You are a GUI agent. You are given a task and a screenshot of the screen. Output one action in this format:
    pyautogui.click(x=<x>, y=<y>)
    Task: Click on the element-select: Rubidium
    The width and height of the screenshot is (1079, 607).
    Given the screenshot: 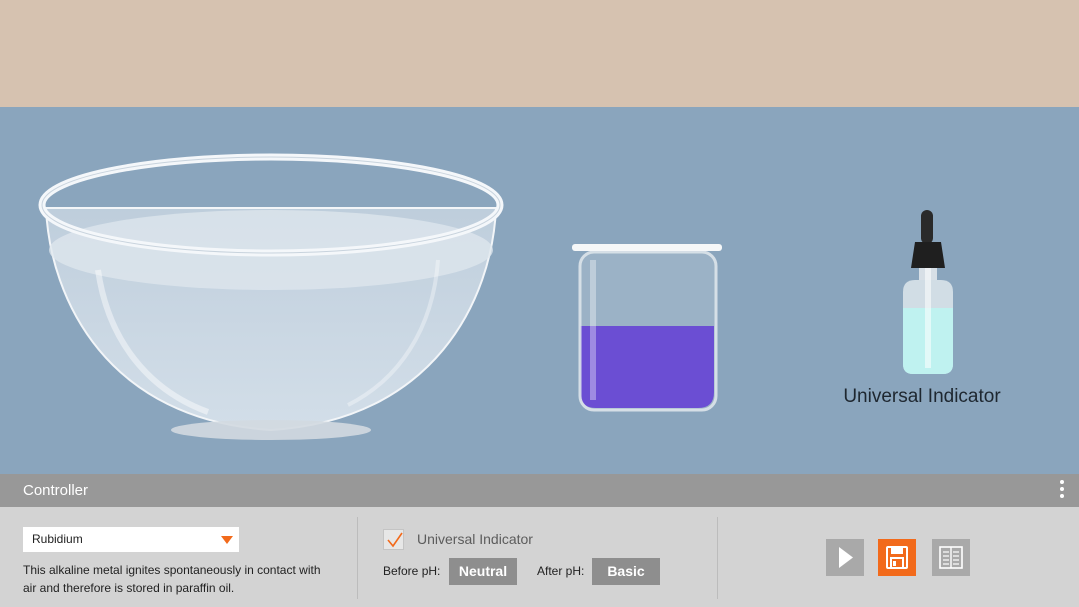 What is the action you would take?
    pyautogui.click(x=131, y=539)
    